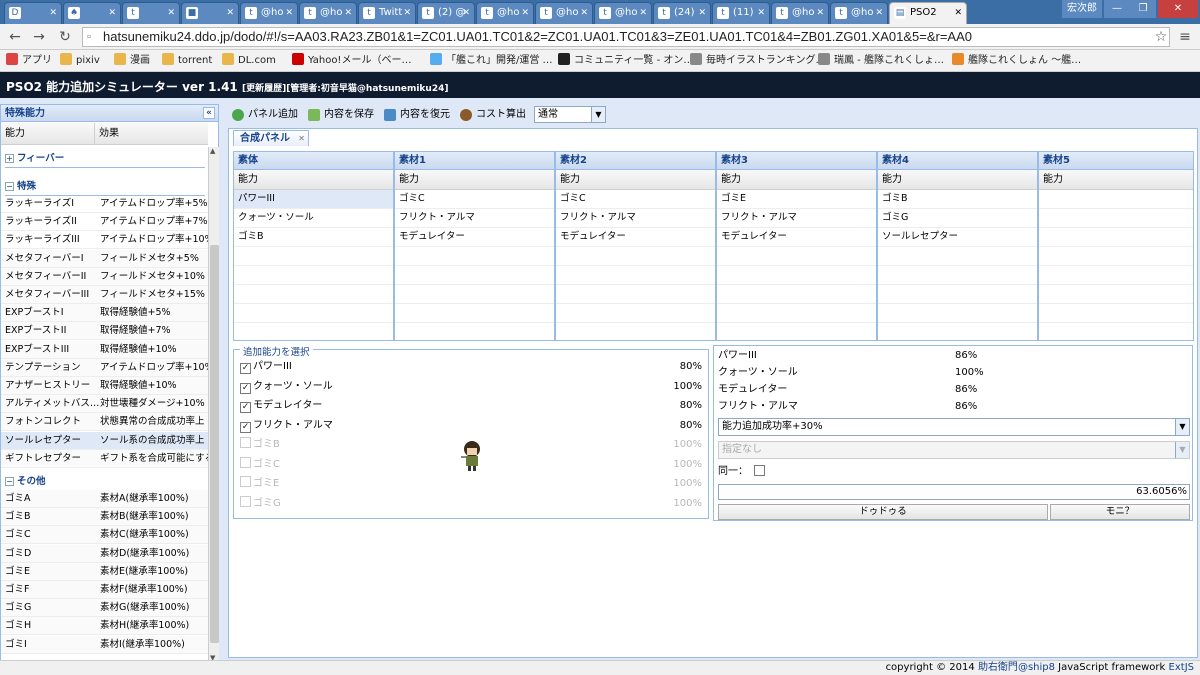 The width and height of the screenshot is (1200, 675). I want to click on browser-tab: t (24) ✕, so click(682, 13).